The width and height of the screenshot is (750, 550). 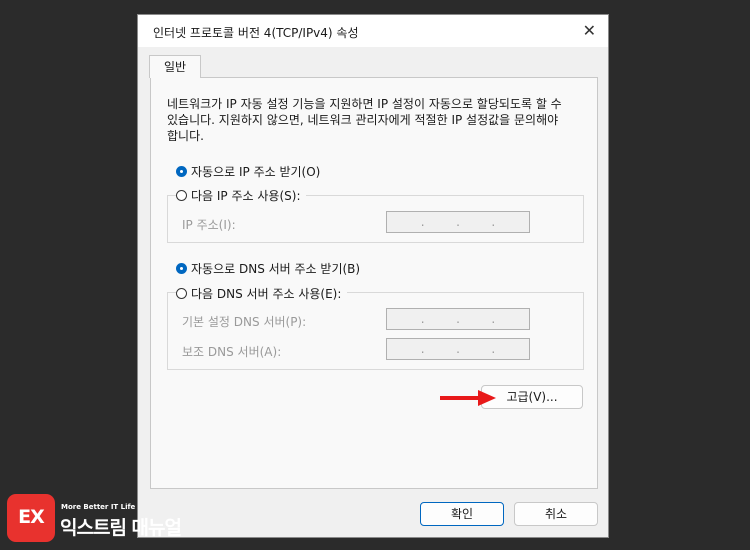 What do you see at coordinates (266, 294) in the screenshot?
I see `manual-dns-label: 다음 DNS 서버 주소 사용(E):` at bounding box center [266, 294].